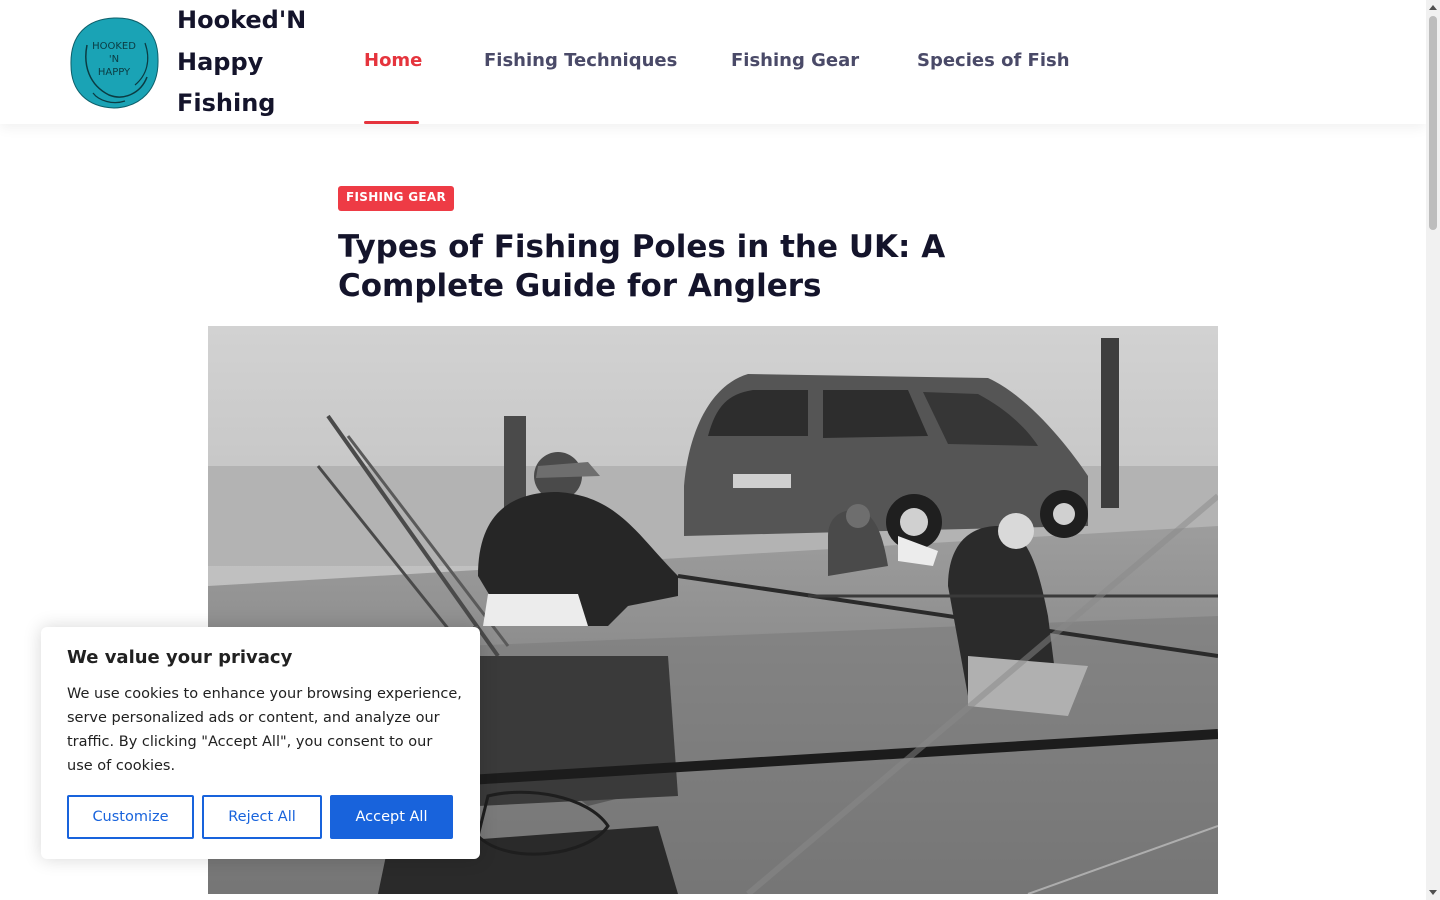 This screenshot has height=900, width=1440. What do you see at coordinates (391, 122) in the screenshot?
I see `nav-active-underline` at bounding box center [391, 122].